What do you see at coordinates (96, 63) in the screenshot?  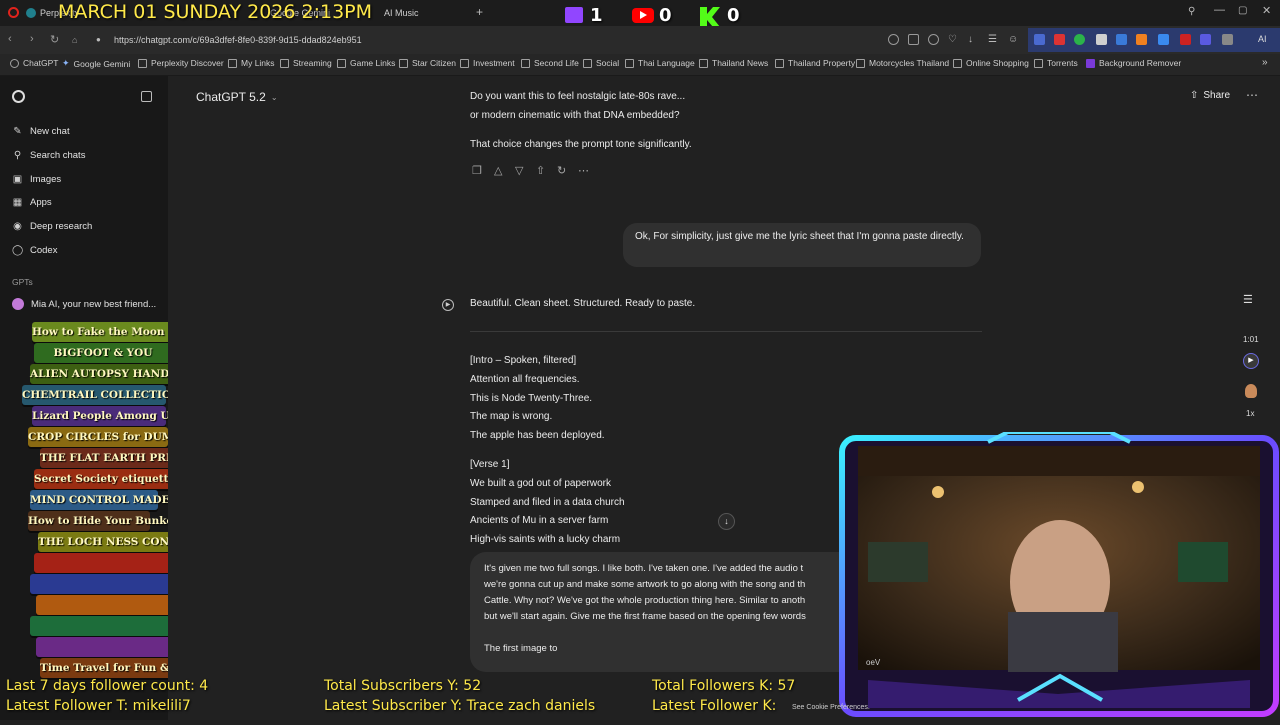 I see `bookmark-google-gemini: ✦ Google Gemini` at bounding box center [96, 63].